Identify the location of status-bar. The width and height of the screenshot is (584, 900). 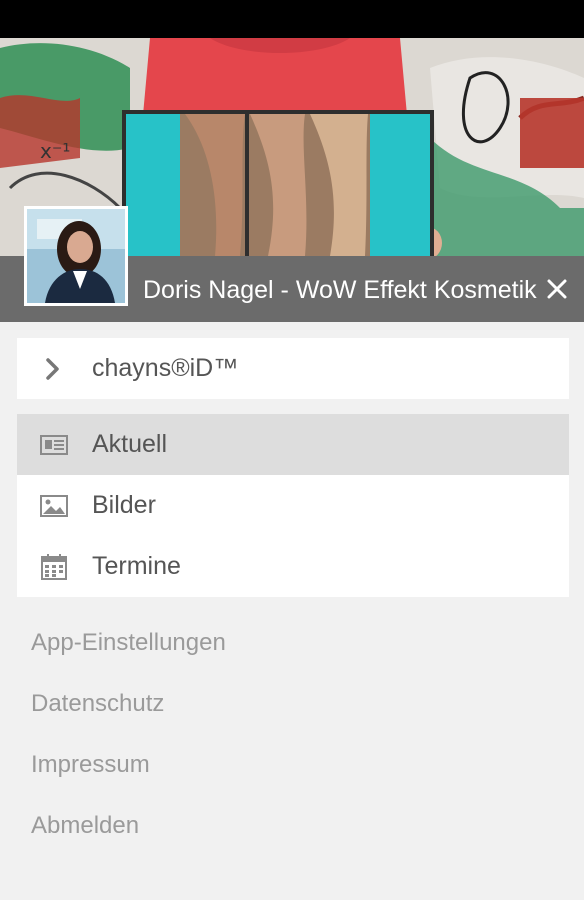
(292, 19).